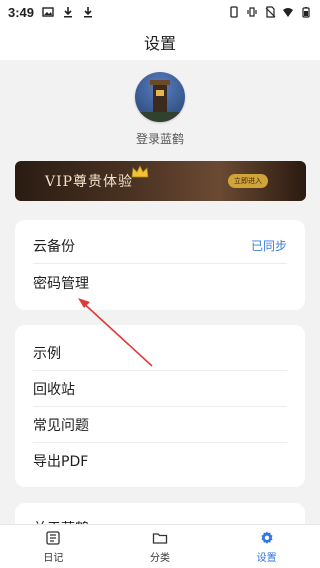 The height and width of the screenshot is (568, 320). What do you see at coordinates (160, 12) in the screenshot?
I see `status-bar: 3:49` at bounding box center [160, 12].